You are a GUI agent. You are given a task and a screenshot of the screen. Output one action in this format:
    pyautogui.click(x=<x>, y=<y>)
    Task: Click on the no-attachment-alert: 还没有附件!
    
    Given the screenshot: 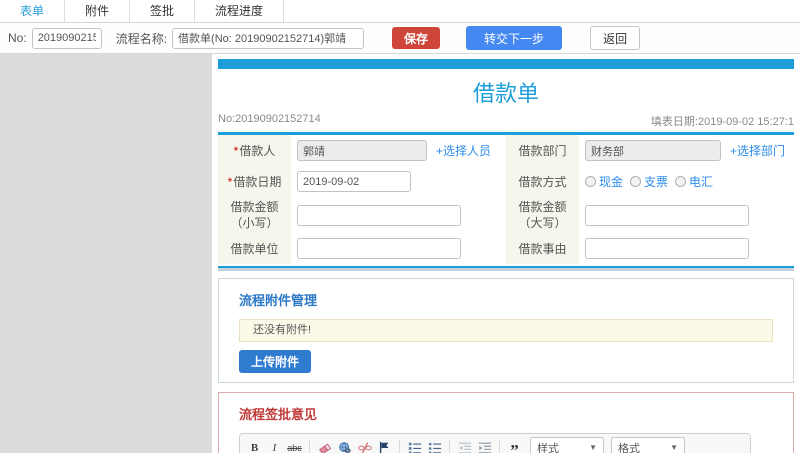 What is the action you would take?
    pyautogui.click(x=506, y=330)
    